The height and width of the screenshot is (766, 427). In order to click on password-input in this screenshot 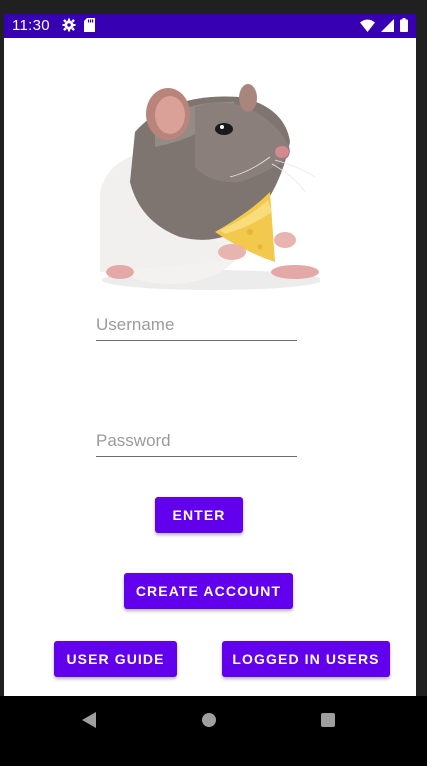, I will do `click(196, 441)`.